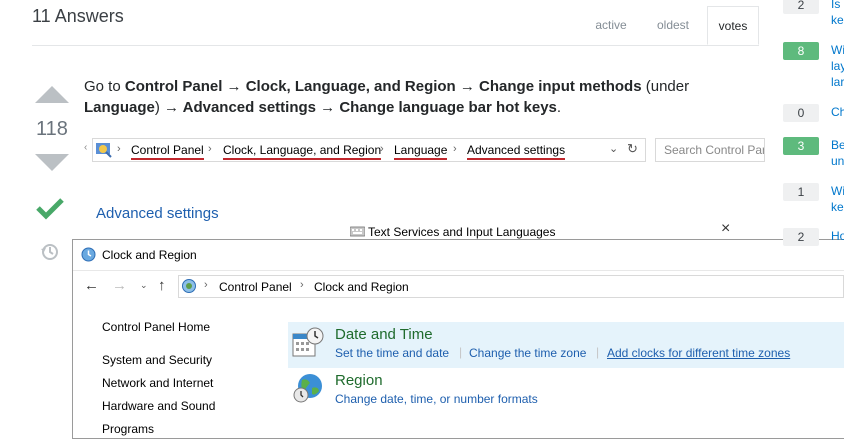 The width and height of the screenshot is (844, 439). I want to click on titlebar-divider, so click(458, 270).